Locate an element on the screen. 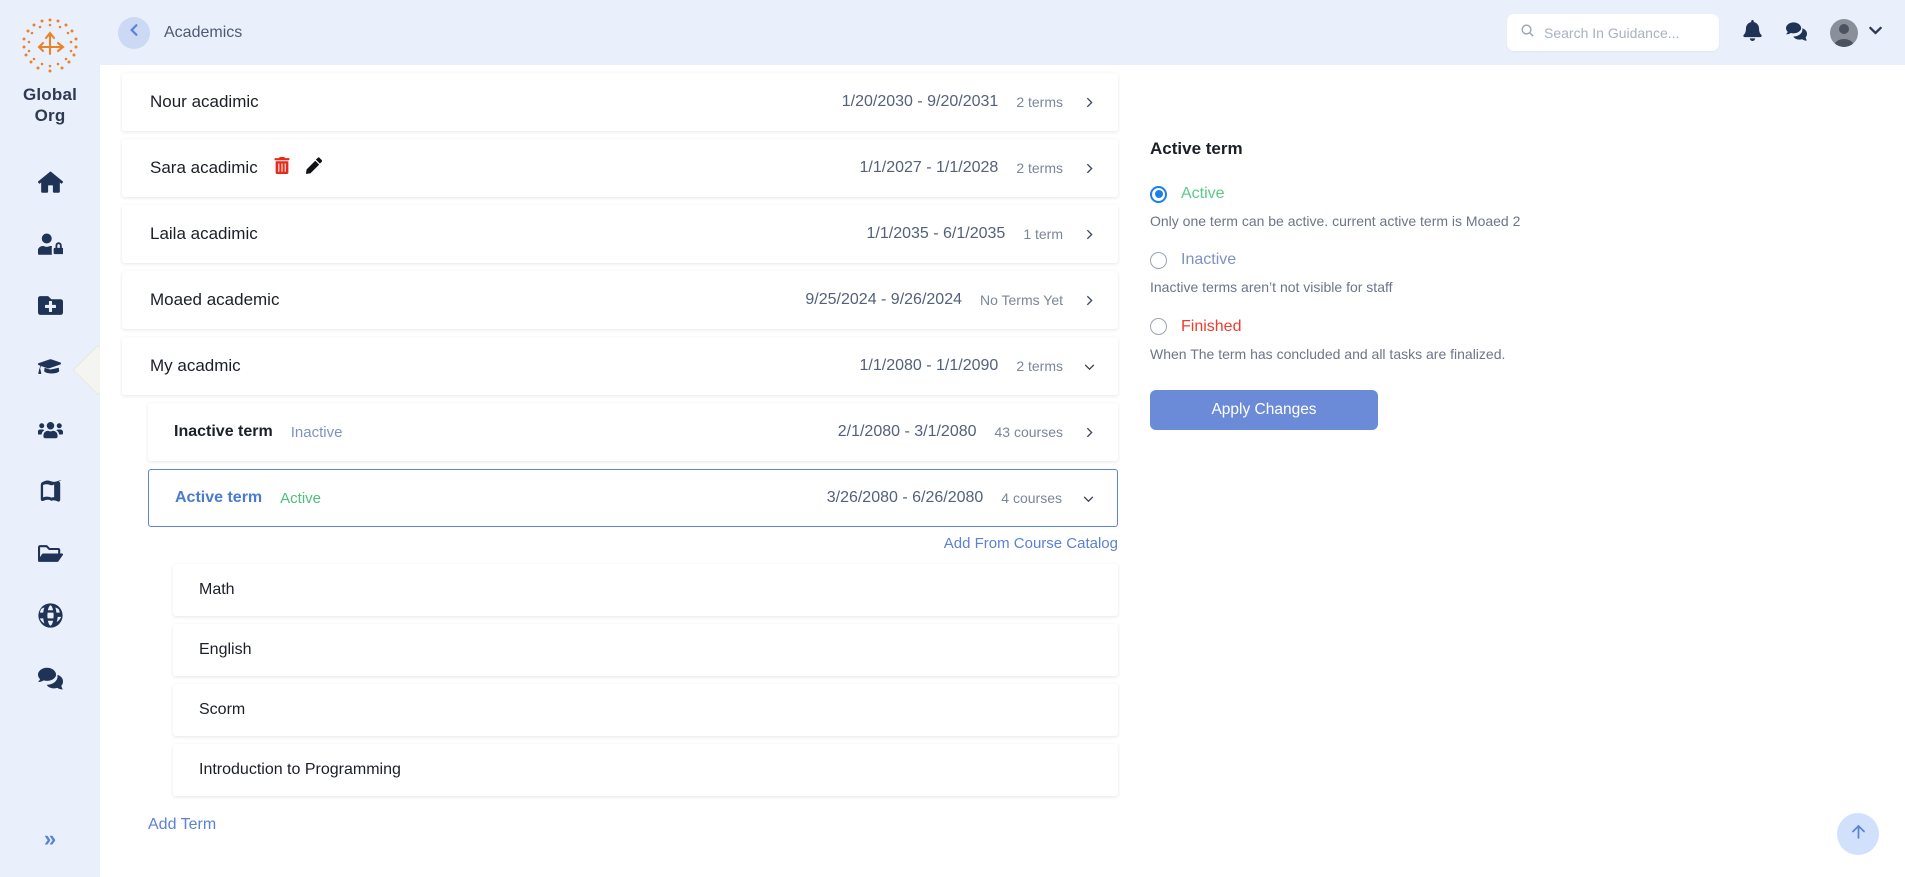 The image size is (1905, 877). academic-terms-count: 1 term is located at coordinates (1043, 234).